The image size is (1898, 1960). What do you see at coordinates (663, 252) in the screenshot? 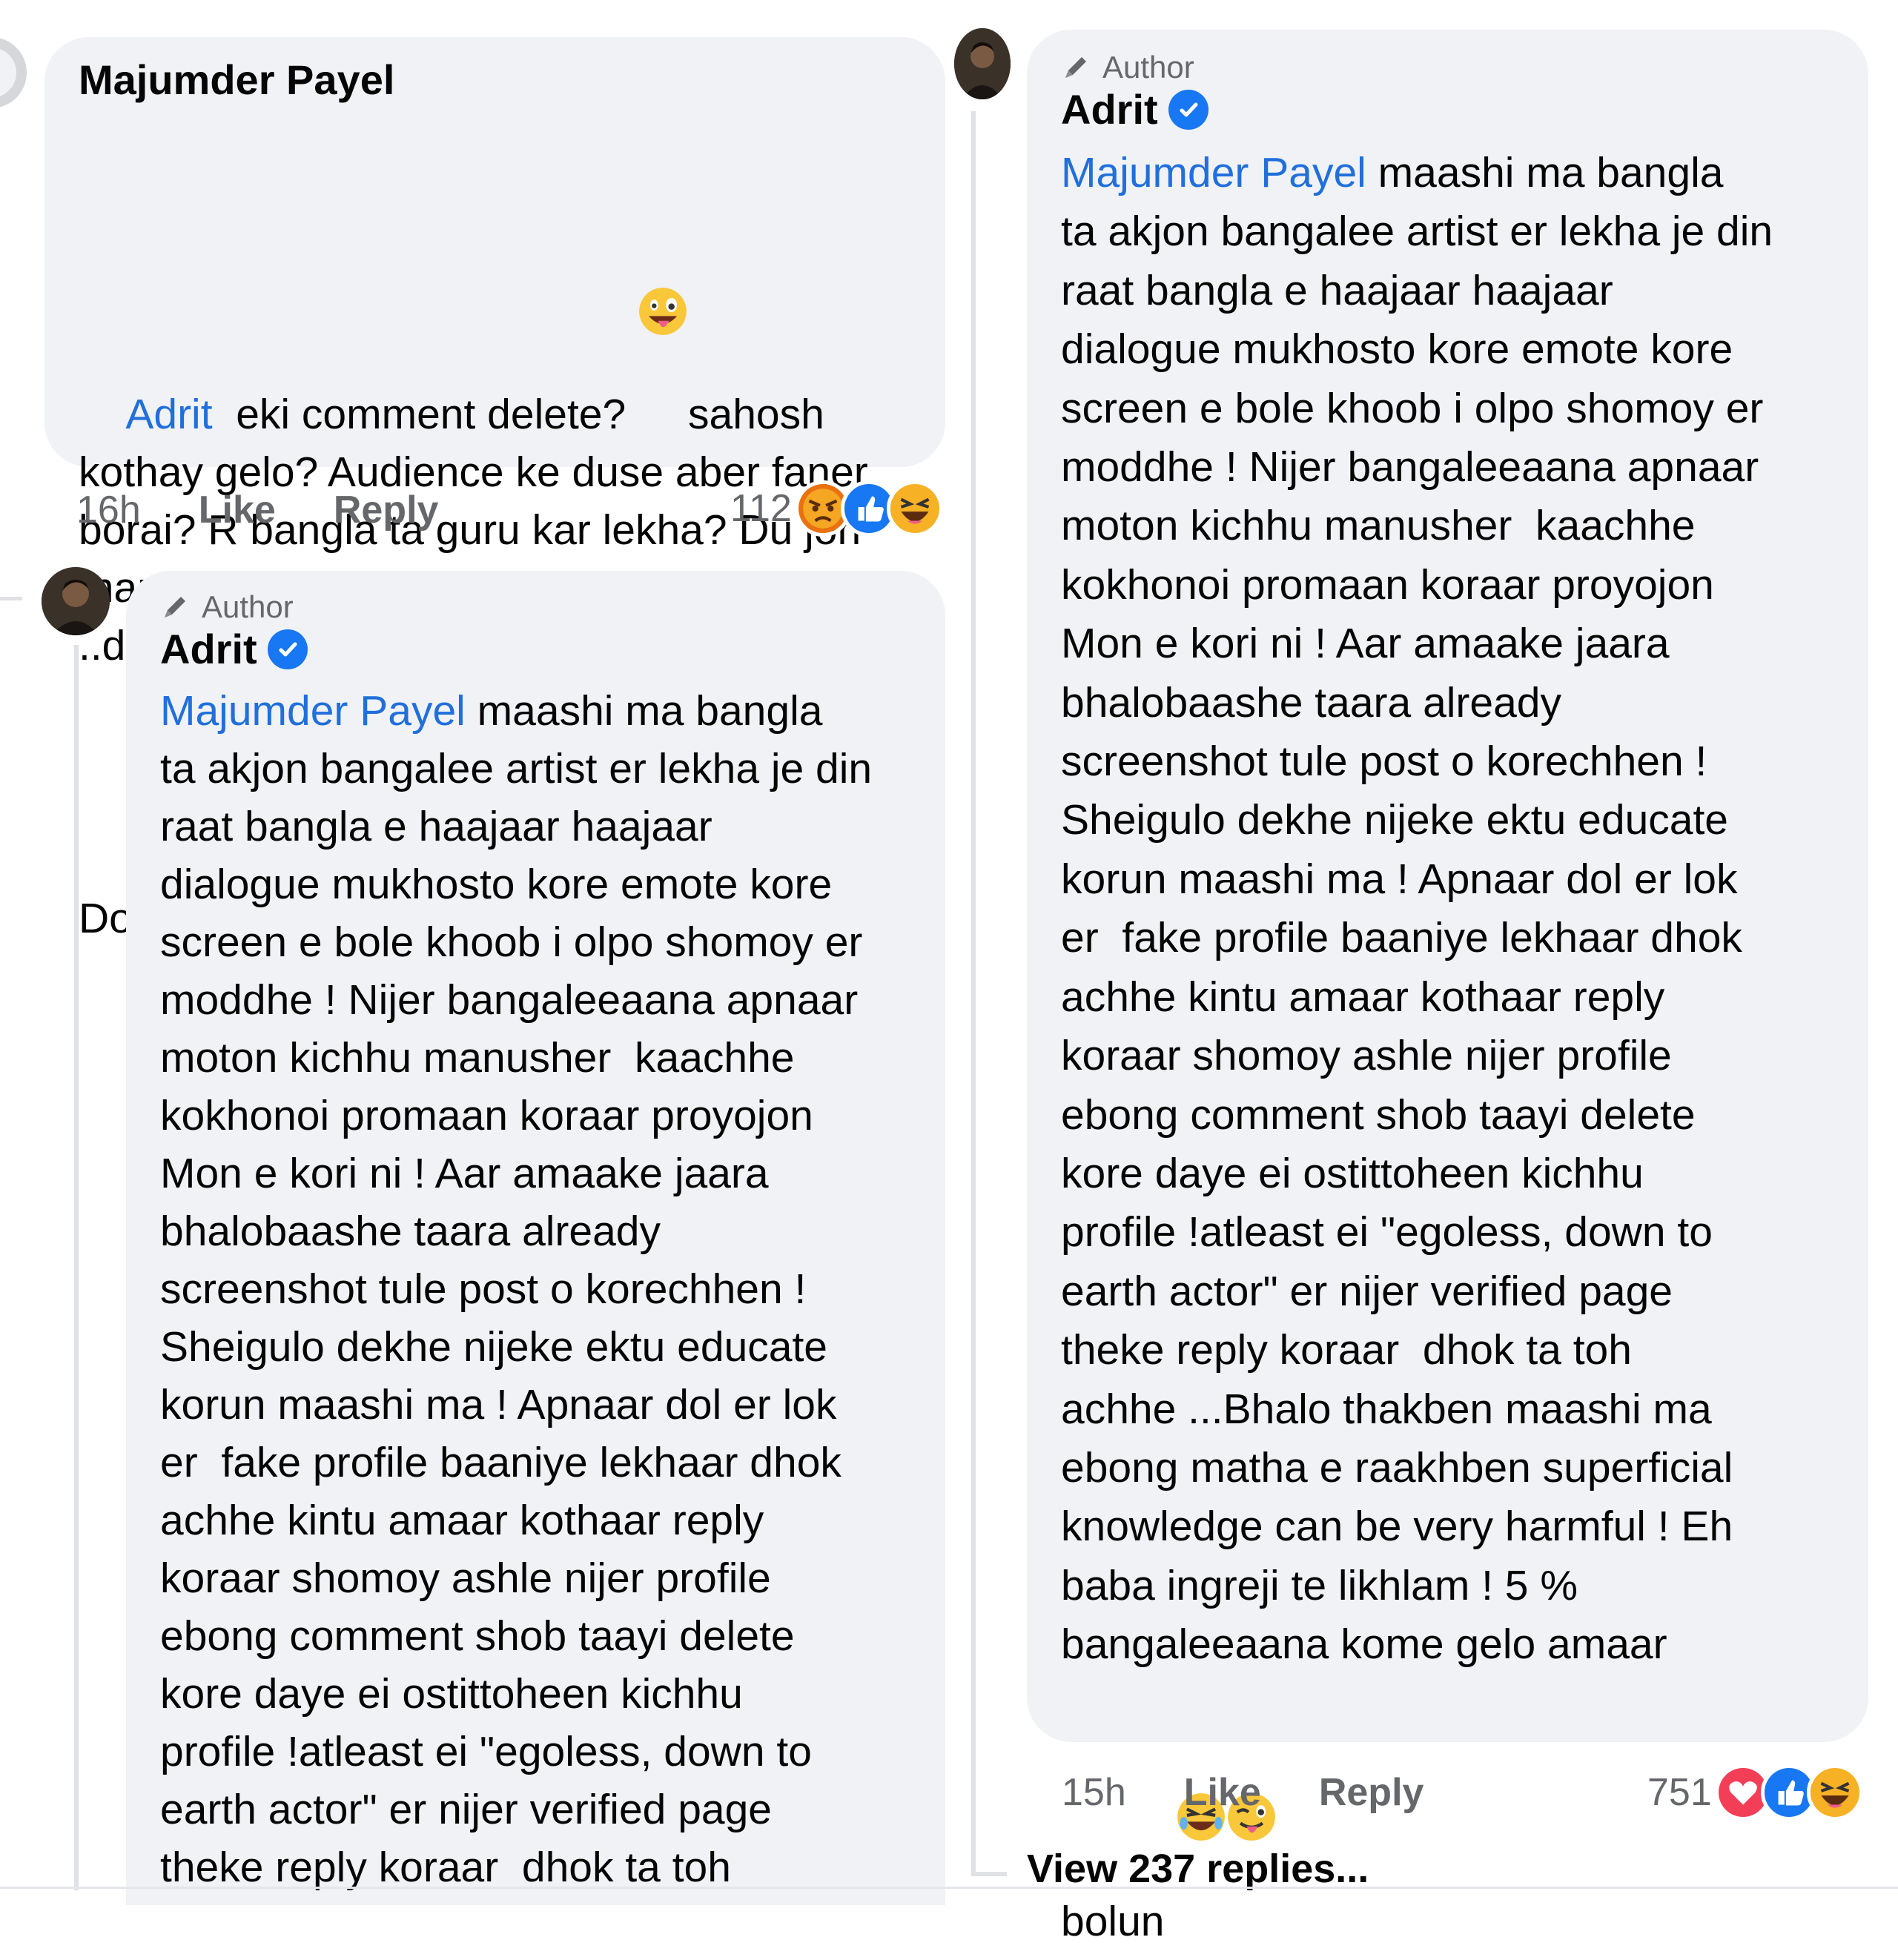
I see `zany-face-emoji` at bounding box center [663, 252].